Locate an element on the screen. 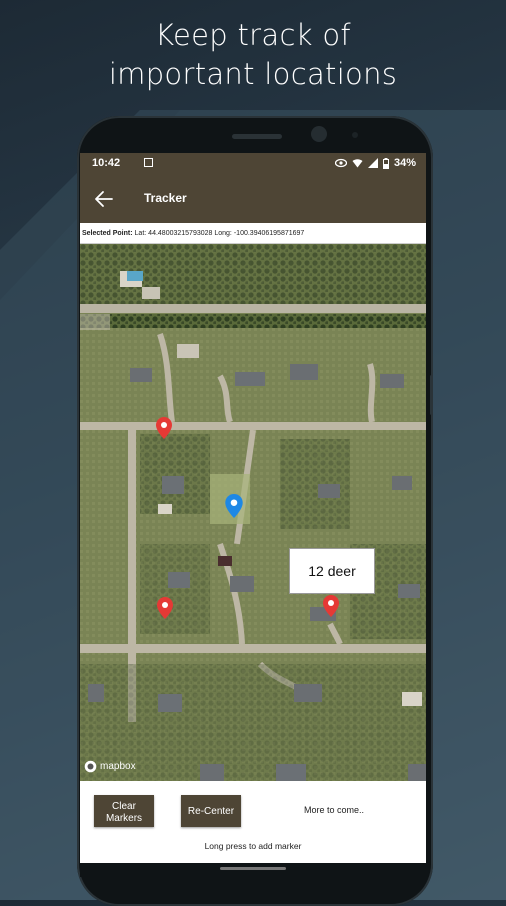 Image resolution: width=506 pixels, height=906 pixels. recenter-button: Re-Center is located at coordinates (211, 811).